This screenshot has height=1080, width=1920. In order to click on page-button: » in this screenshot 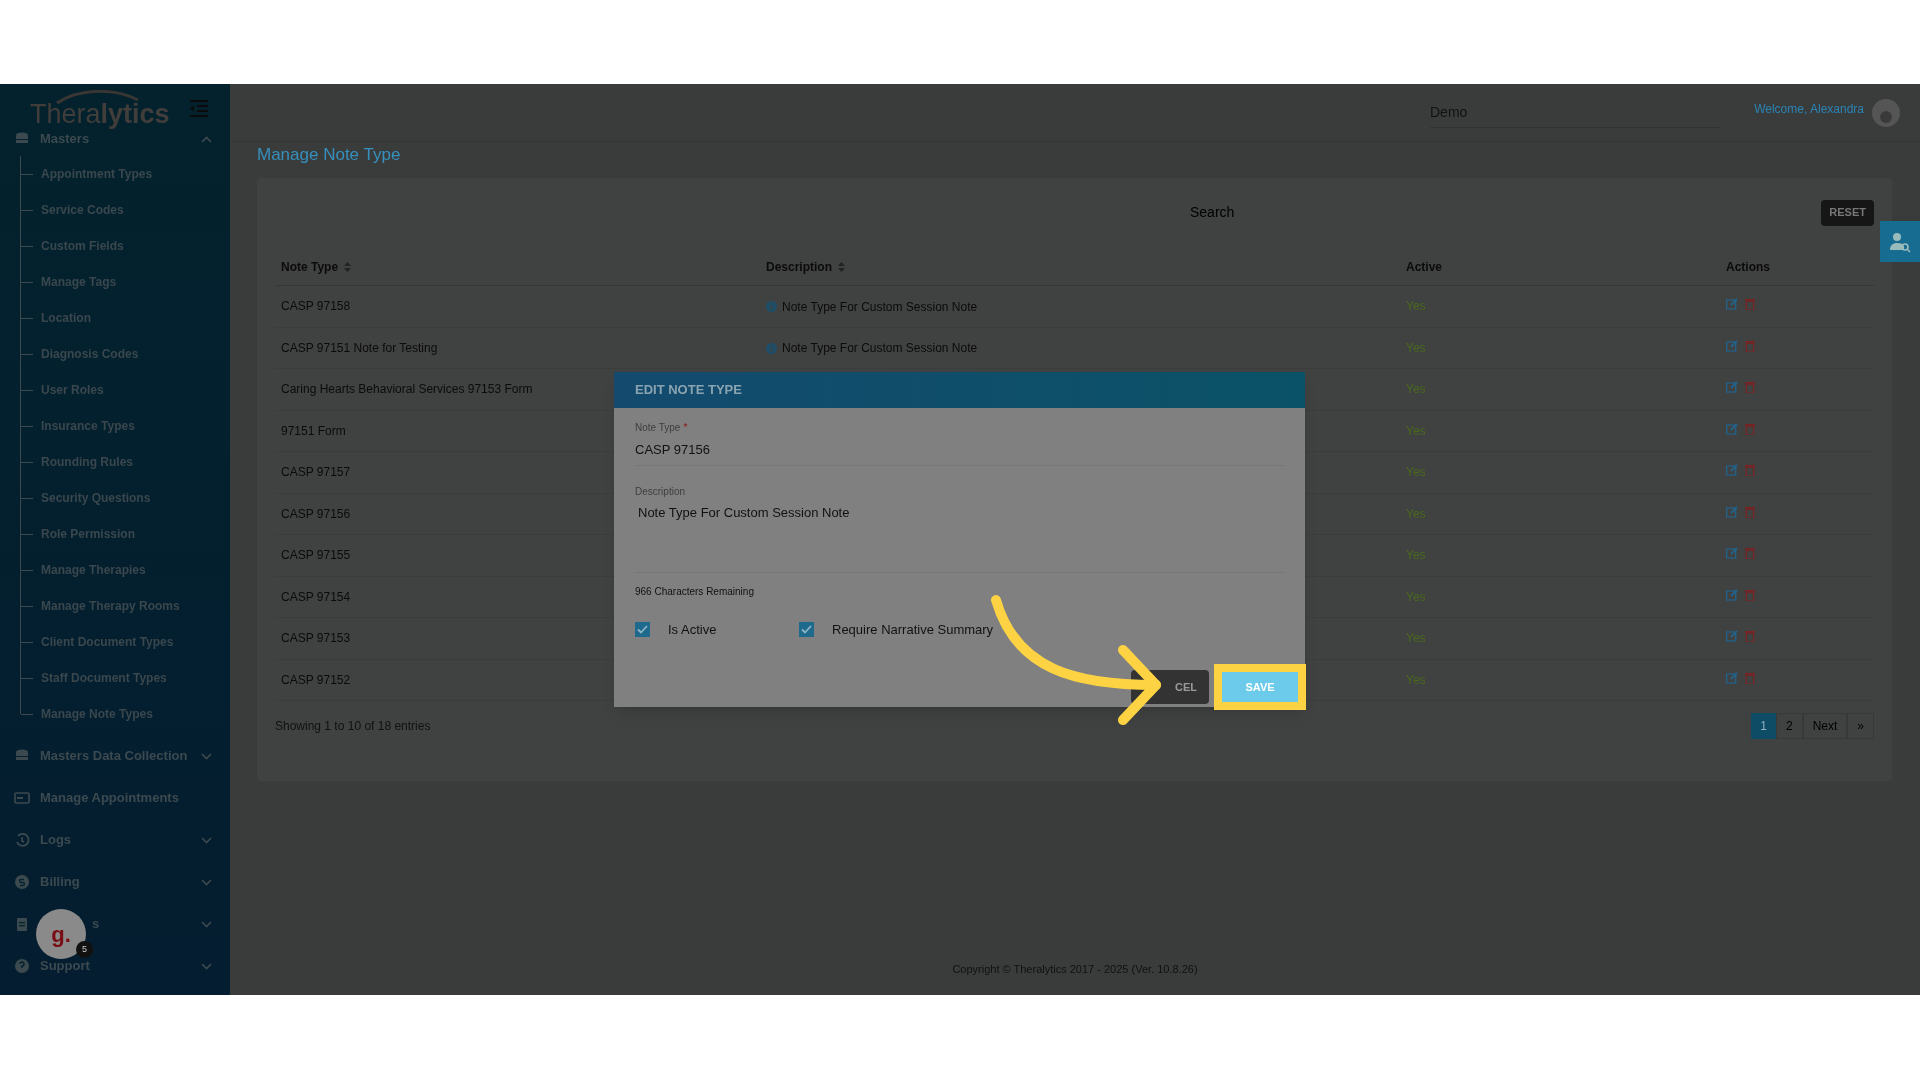, I will do `click(1860, 726)`.